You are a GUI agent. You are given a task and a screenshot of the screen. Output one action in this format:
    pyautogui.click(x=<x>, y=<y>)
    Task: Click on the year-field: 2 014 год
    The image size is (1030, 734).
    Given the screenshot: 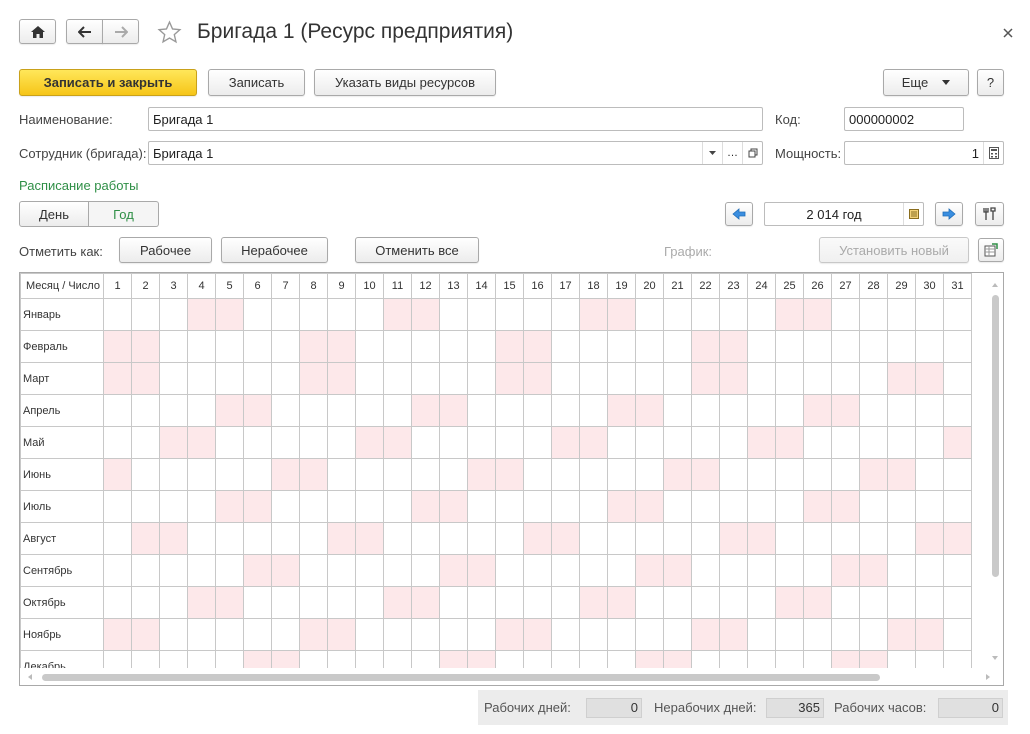 What is the action you would take?
    pyautogui.click(x=844, y=214)
    